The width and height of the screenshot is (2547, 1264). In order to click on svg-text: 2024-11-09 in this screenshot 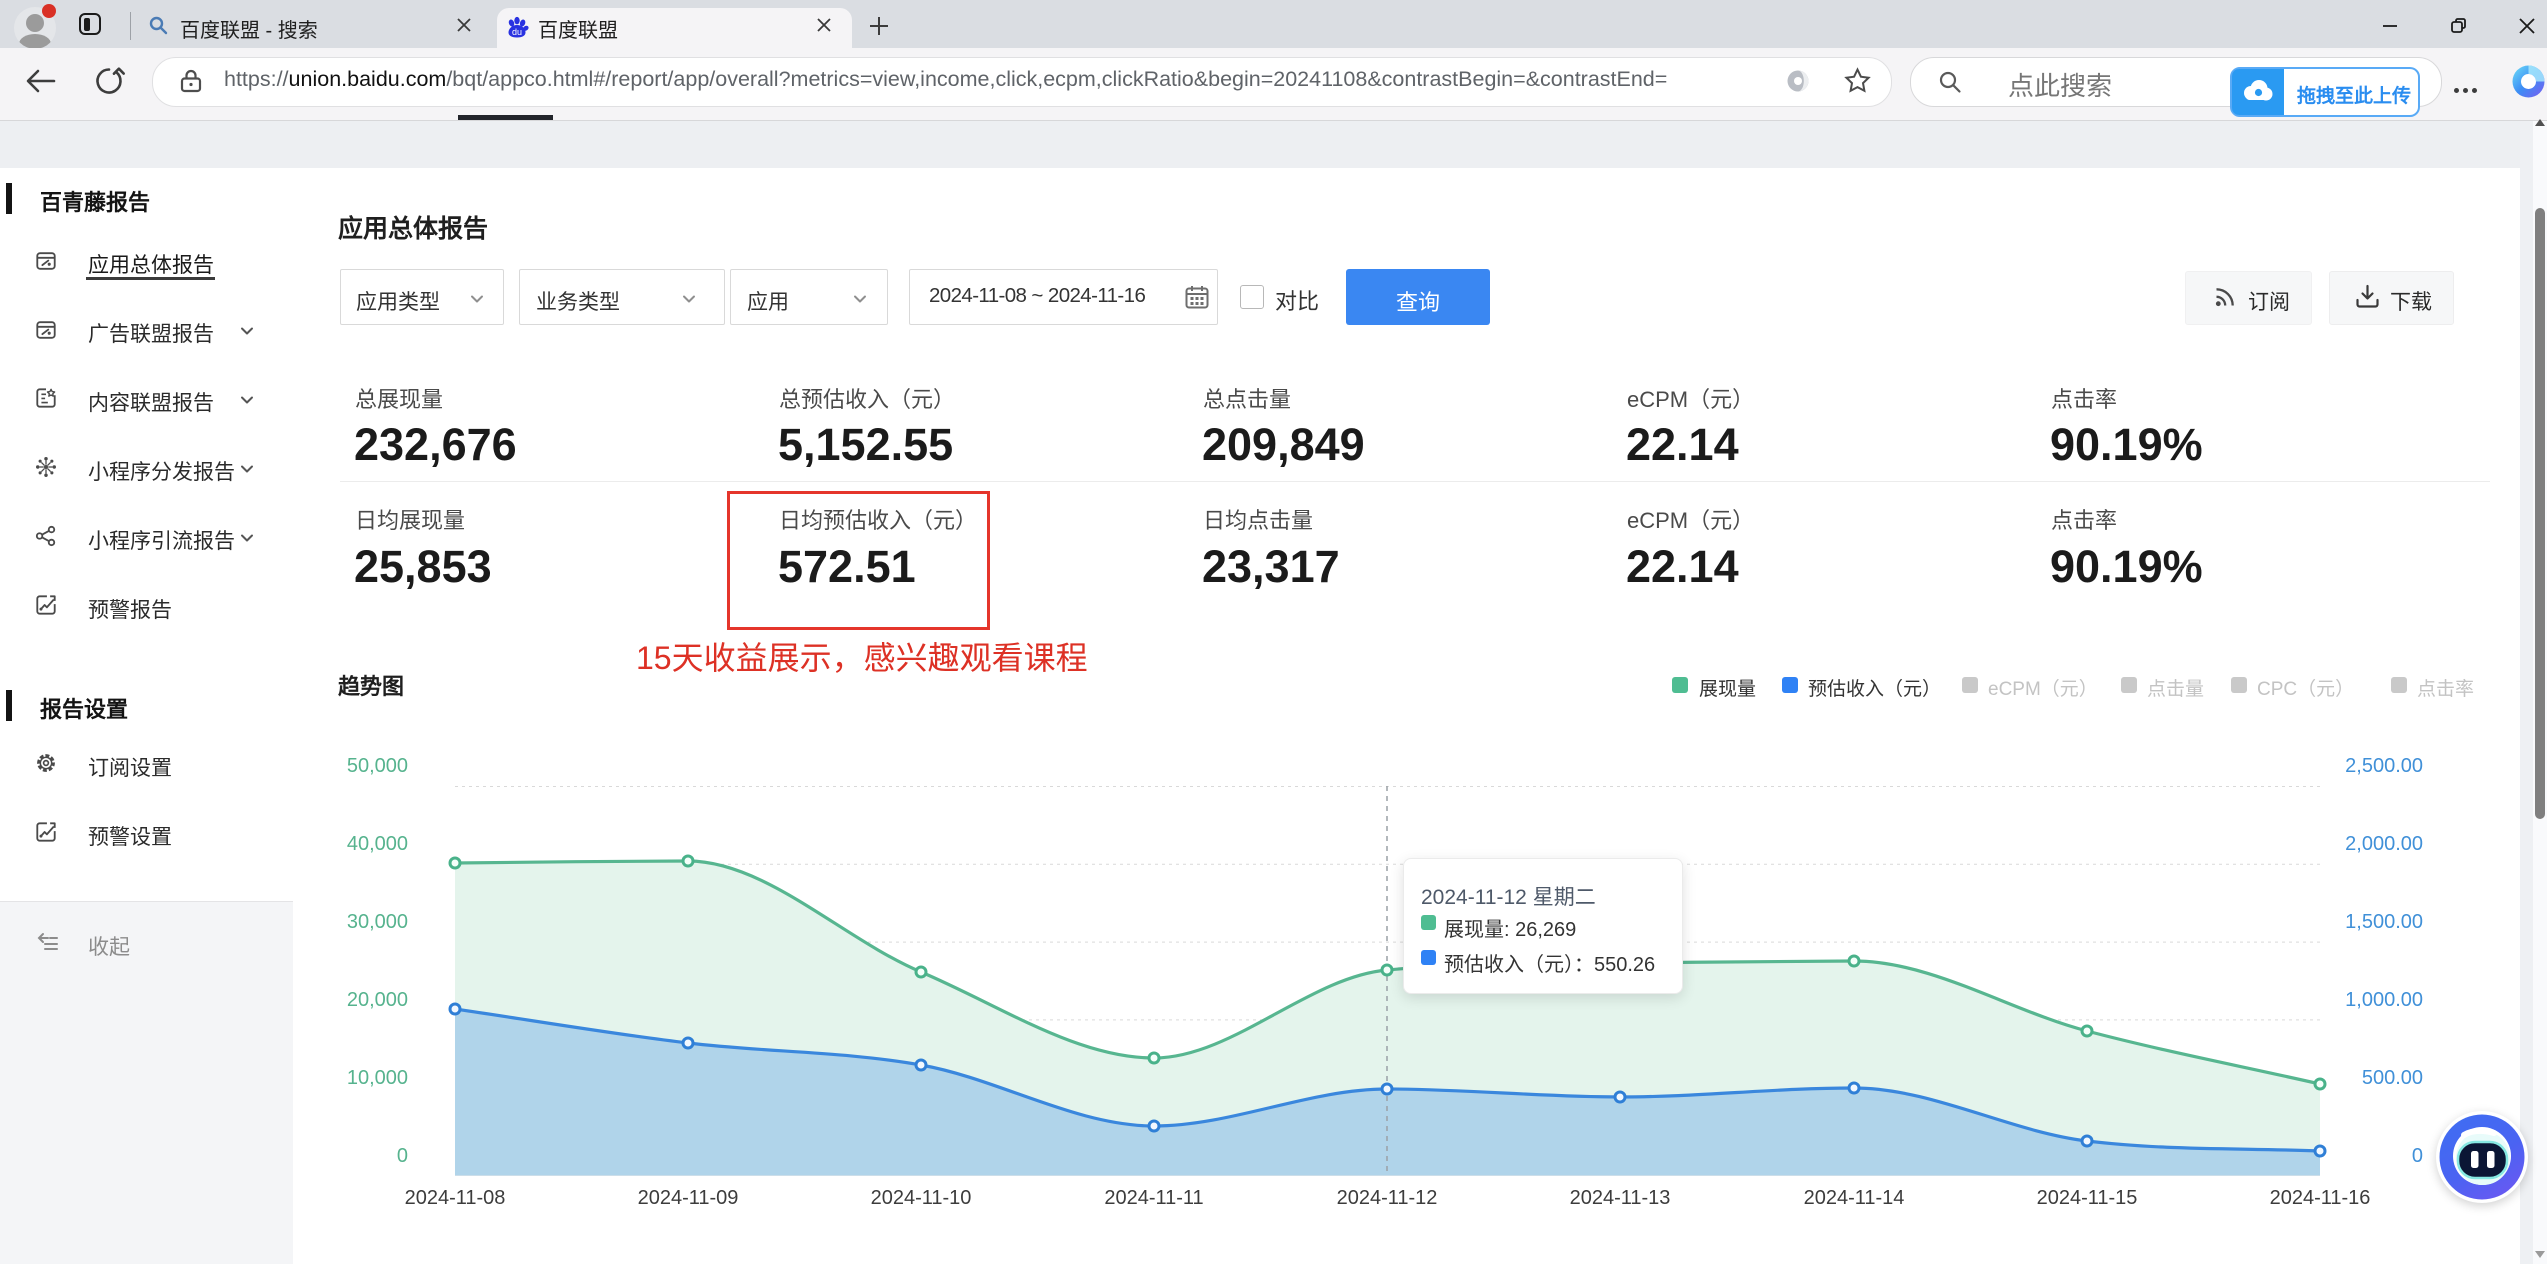, I will do `click(688, 1198)`.